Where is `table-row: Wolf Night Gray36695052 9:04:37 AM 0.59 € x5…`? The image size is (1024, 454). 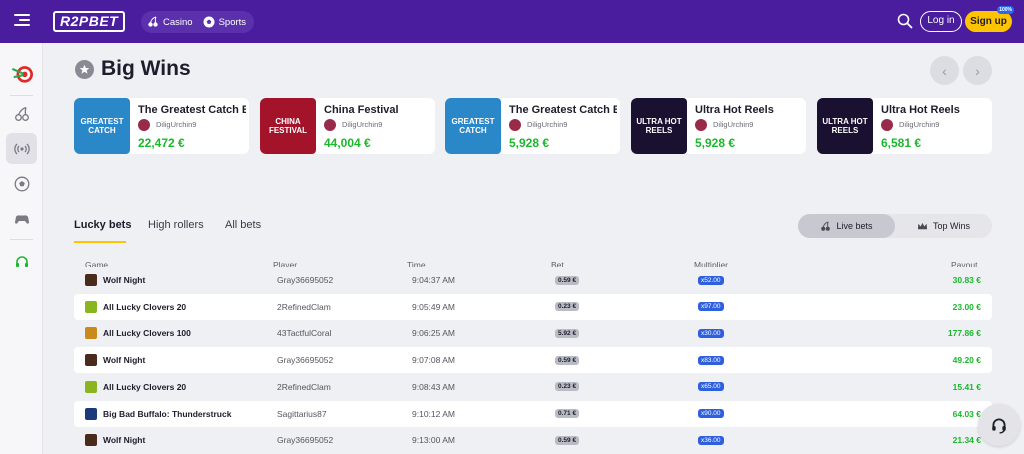
table-row: Wolf Night Gray36695052 9:04:37 AM 0.59 € x5… is located at coordinates (533, 280).